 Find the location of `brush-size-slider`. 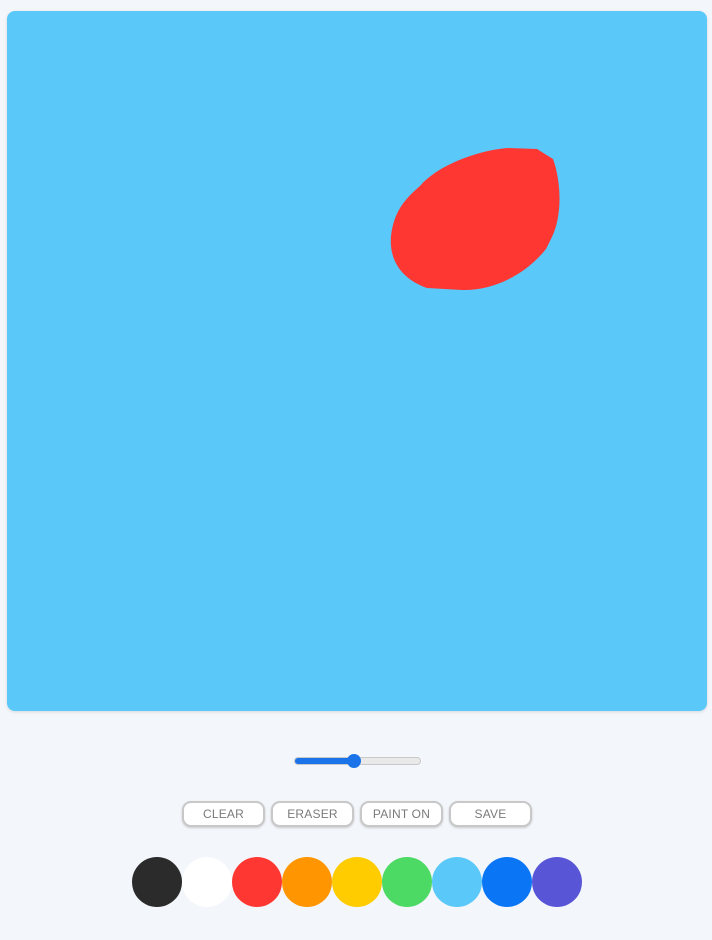

brush-size-slider is located at coordinates (357, 761).